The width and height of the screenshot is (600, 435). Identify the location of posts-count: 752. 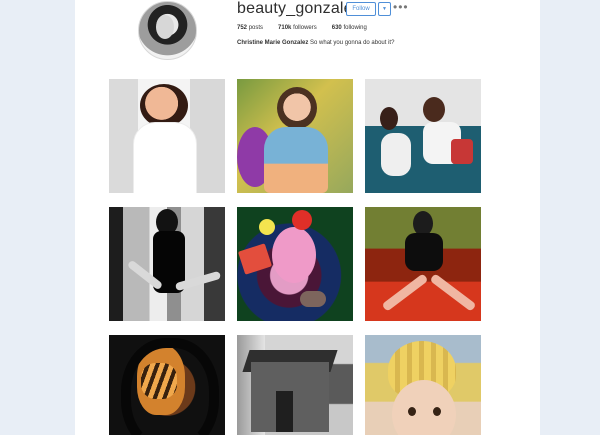
(242, 28).